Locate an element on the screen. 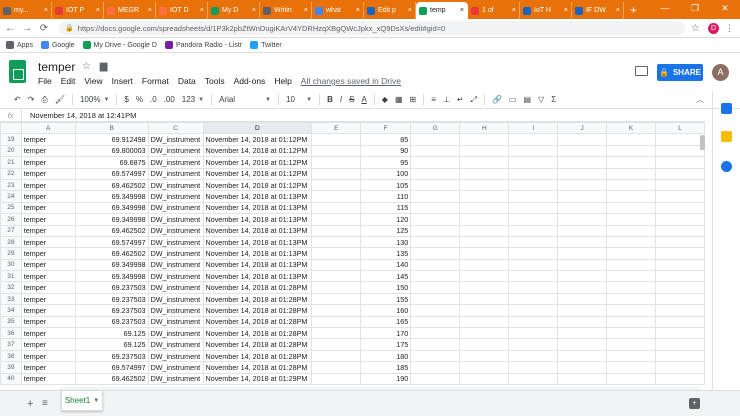 The image size is (740, 416). column-header: K is located at coordinates (631, 128).